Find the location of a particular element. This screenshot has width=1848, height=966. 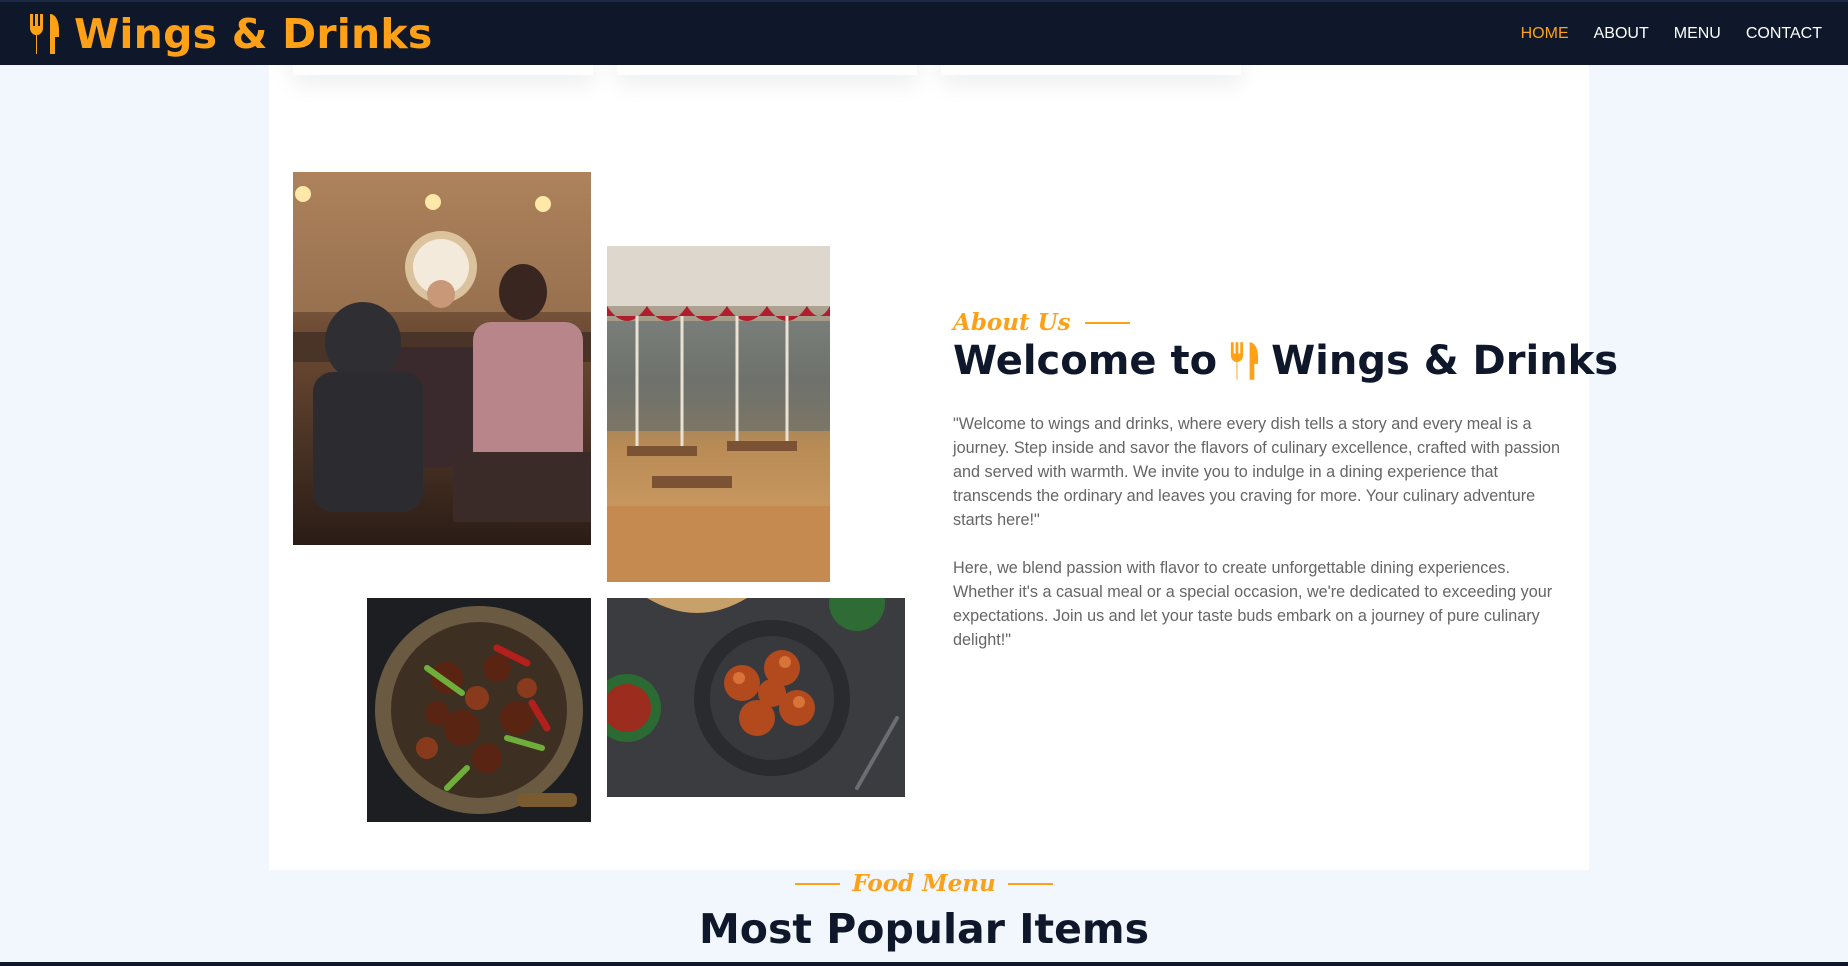

nav-item-contact: CONTACT is located at coordinates (1784, 34).